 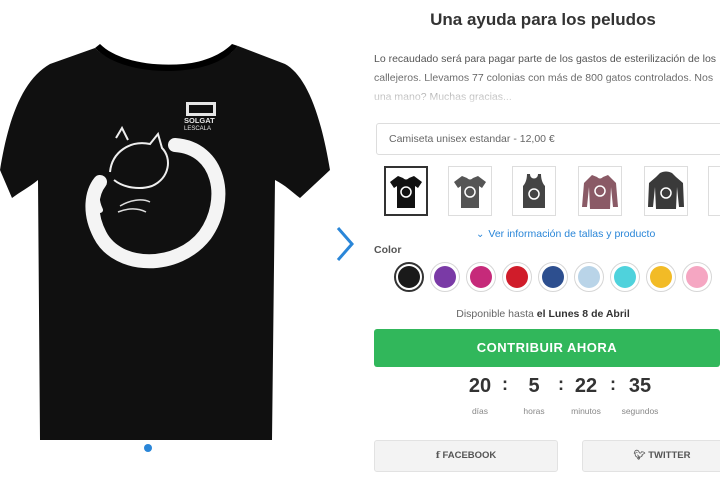 I want to click on countdown-seconds-label: segundos, so click(x=640, y=411).